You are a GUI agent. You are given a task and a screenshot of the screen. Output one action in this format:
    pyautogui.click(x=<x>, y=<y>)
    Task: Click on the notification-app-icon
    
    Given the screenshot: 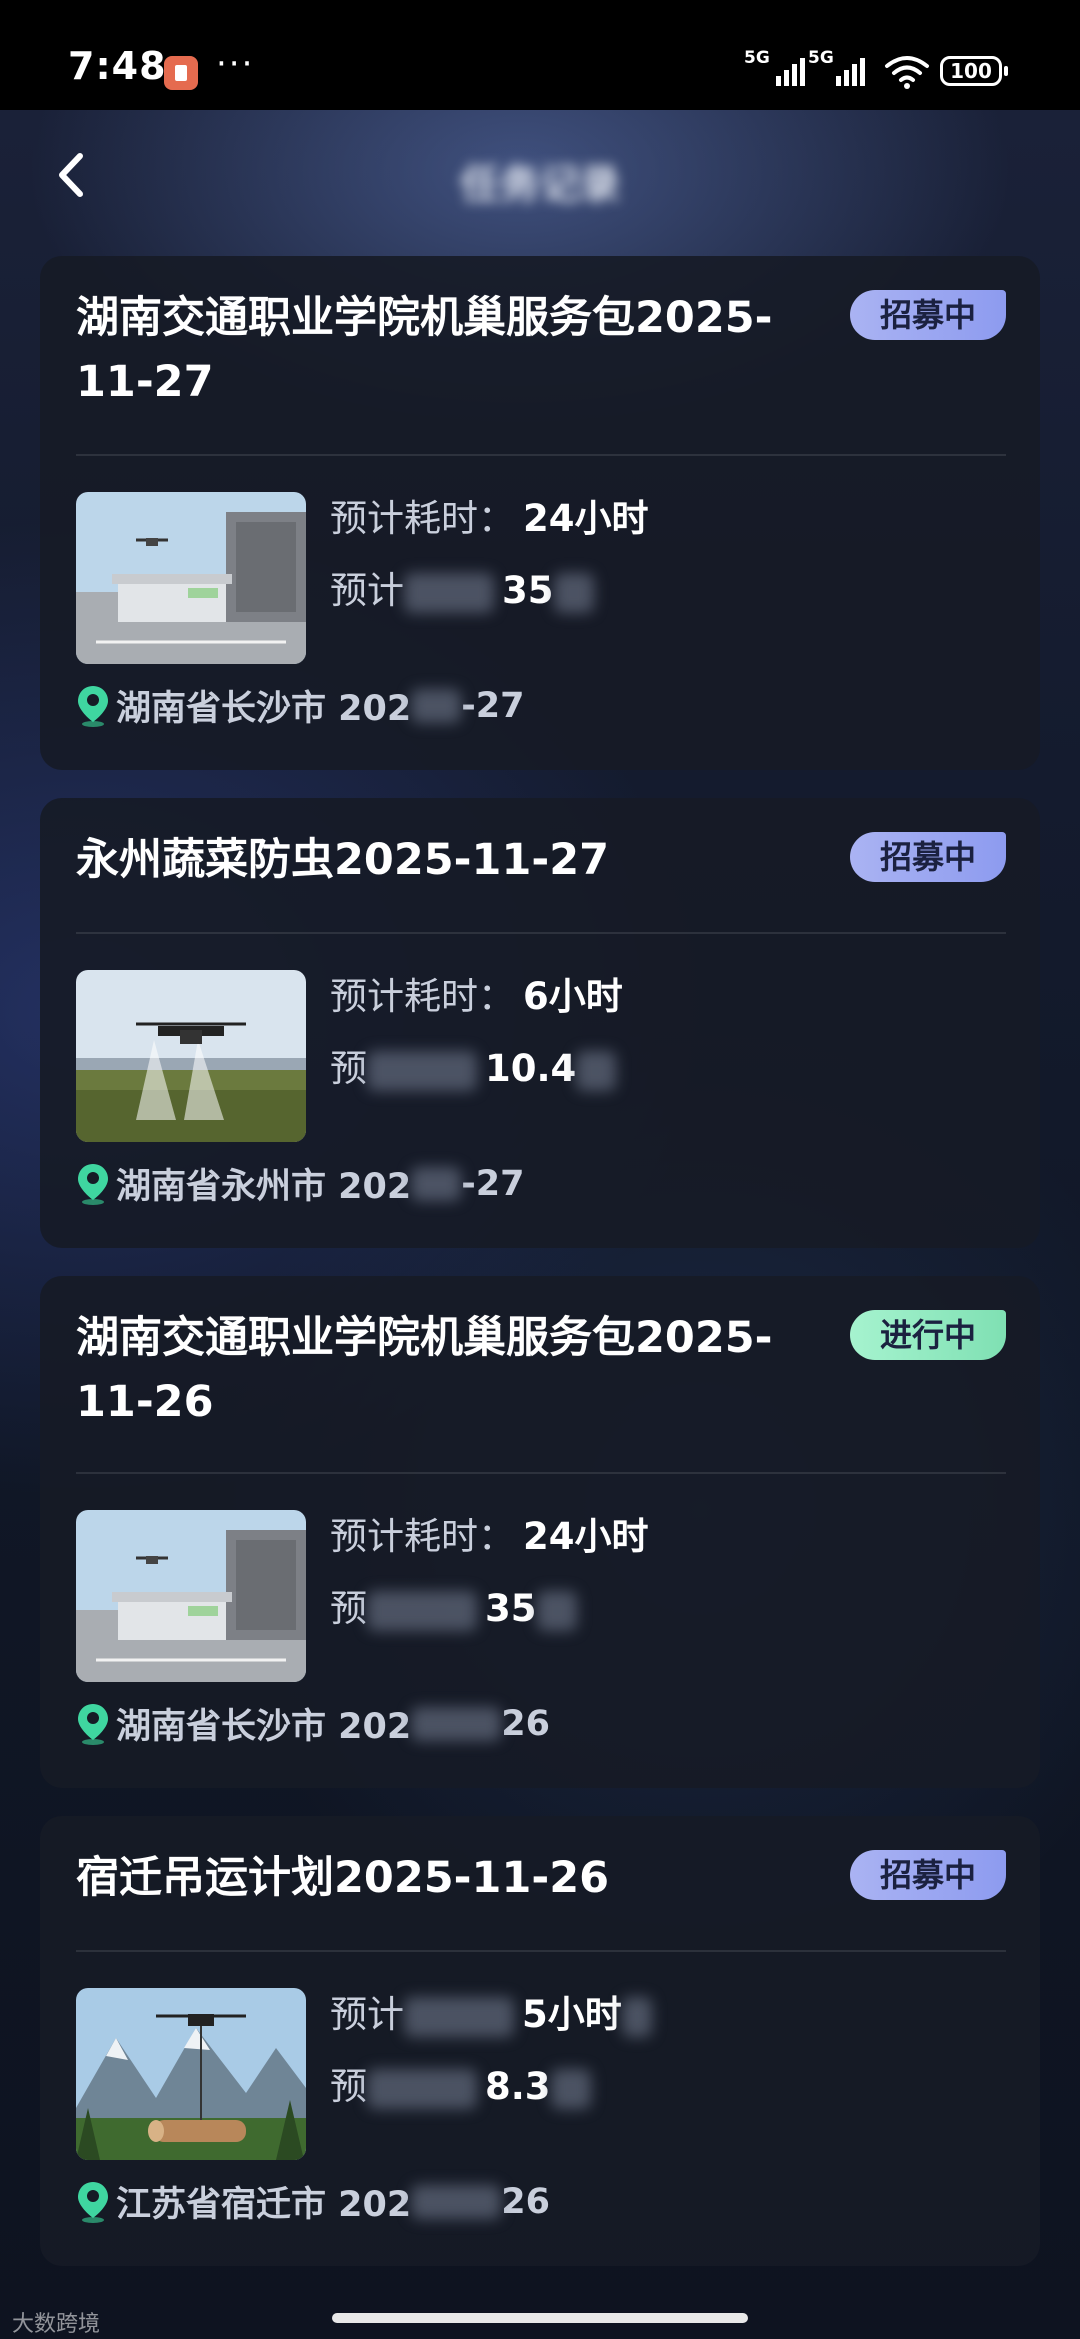 What is the action you would take?
    pyautogui.click(x=181, y=73)
    